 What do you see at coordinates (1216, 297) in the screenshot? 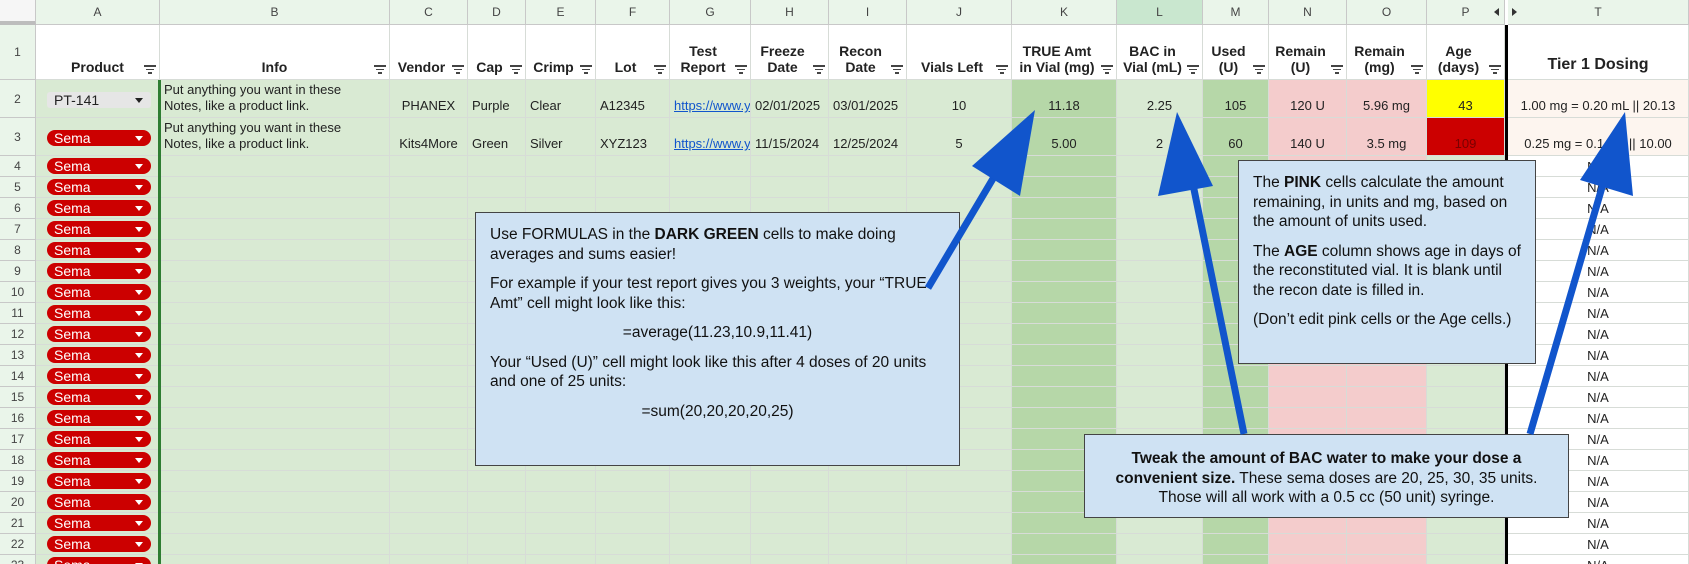
I see `arrow-to-bac` at bounding box center [1216, 297].